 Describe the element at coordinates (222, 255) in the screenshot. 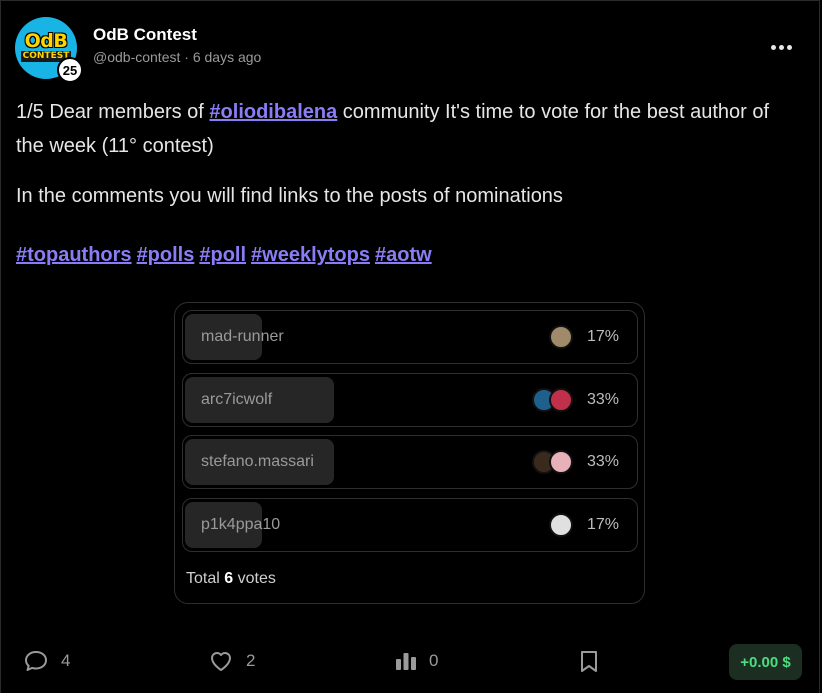

I see `hashtag-link: #poll` at that location.